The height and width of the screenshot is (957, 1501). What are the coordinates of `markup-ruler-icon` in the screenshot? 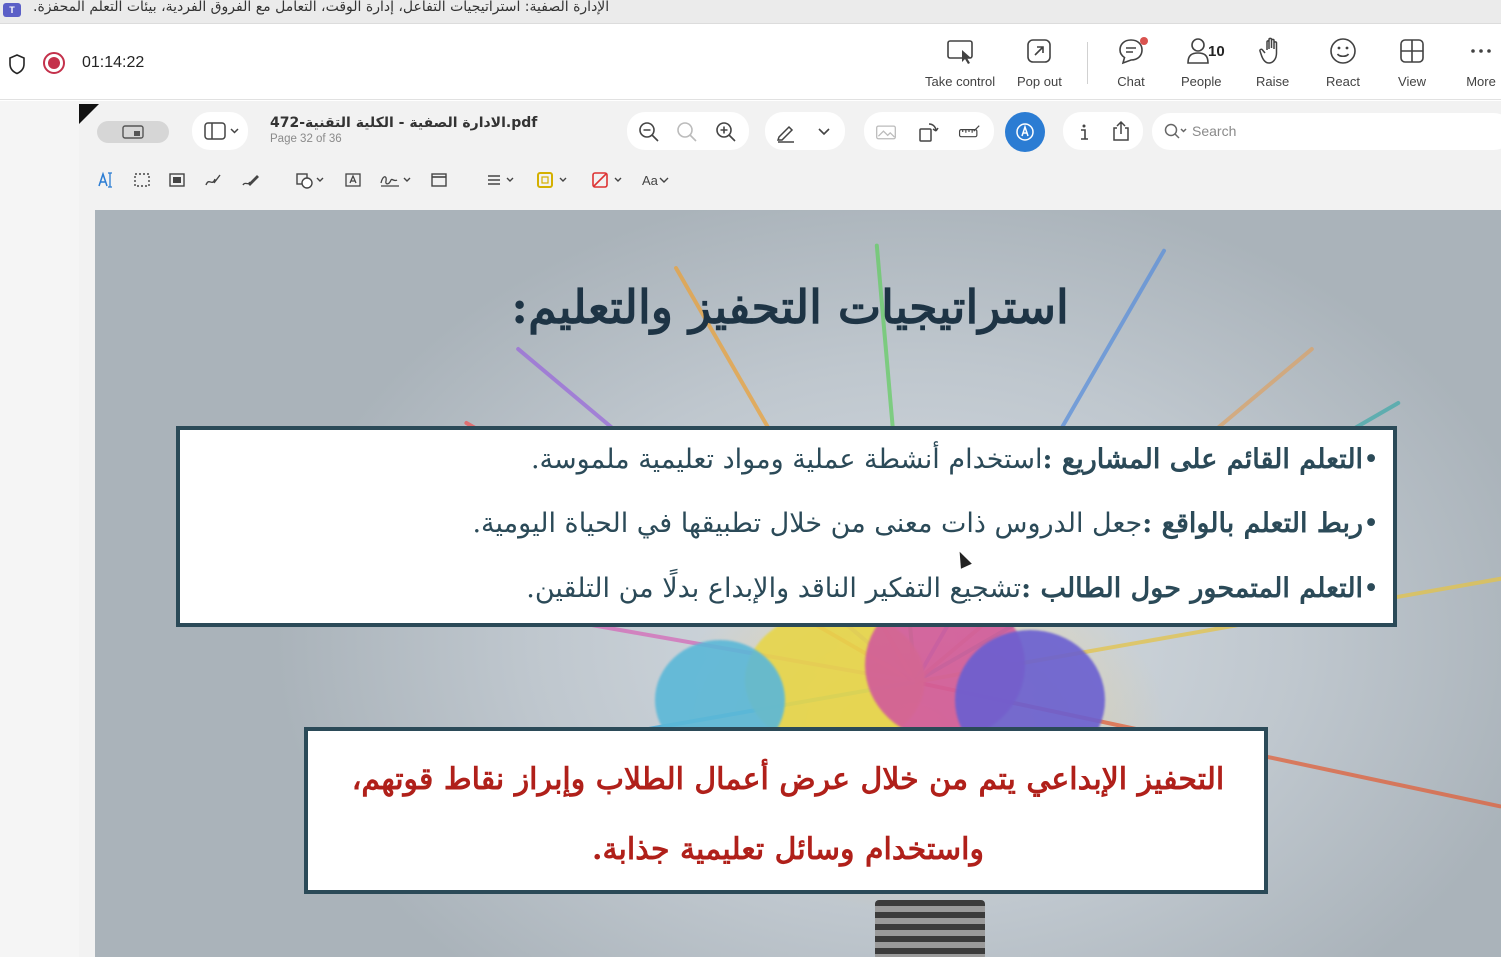 It's located at (969, 131).